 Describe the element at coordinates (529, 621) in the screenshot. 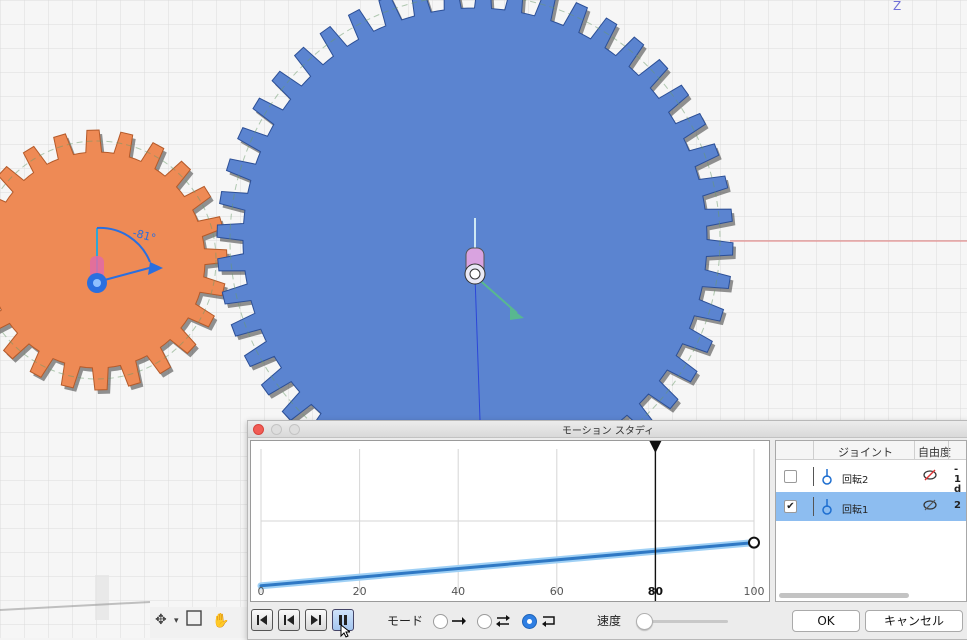

I see `mode-loop-radio` at that location.